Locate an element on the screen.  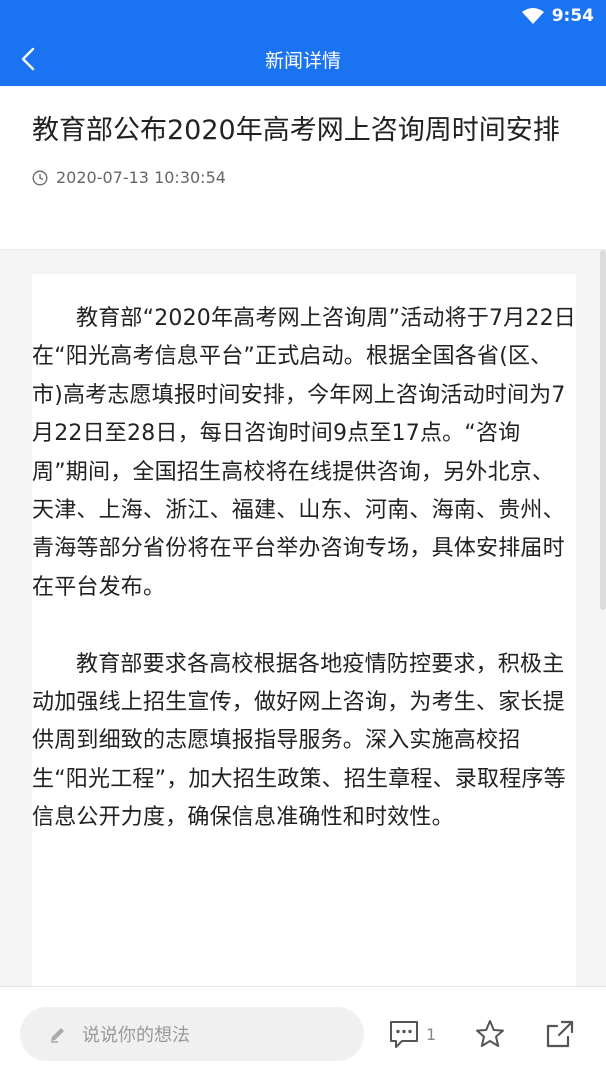
page-title: 新闻详情 is located at coordinates (302, 60).